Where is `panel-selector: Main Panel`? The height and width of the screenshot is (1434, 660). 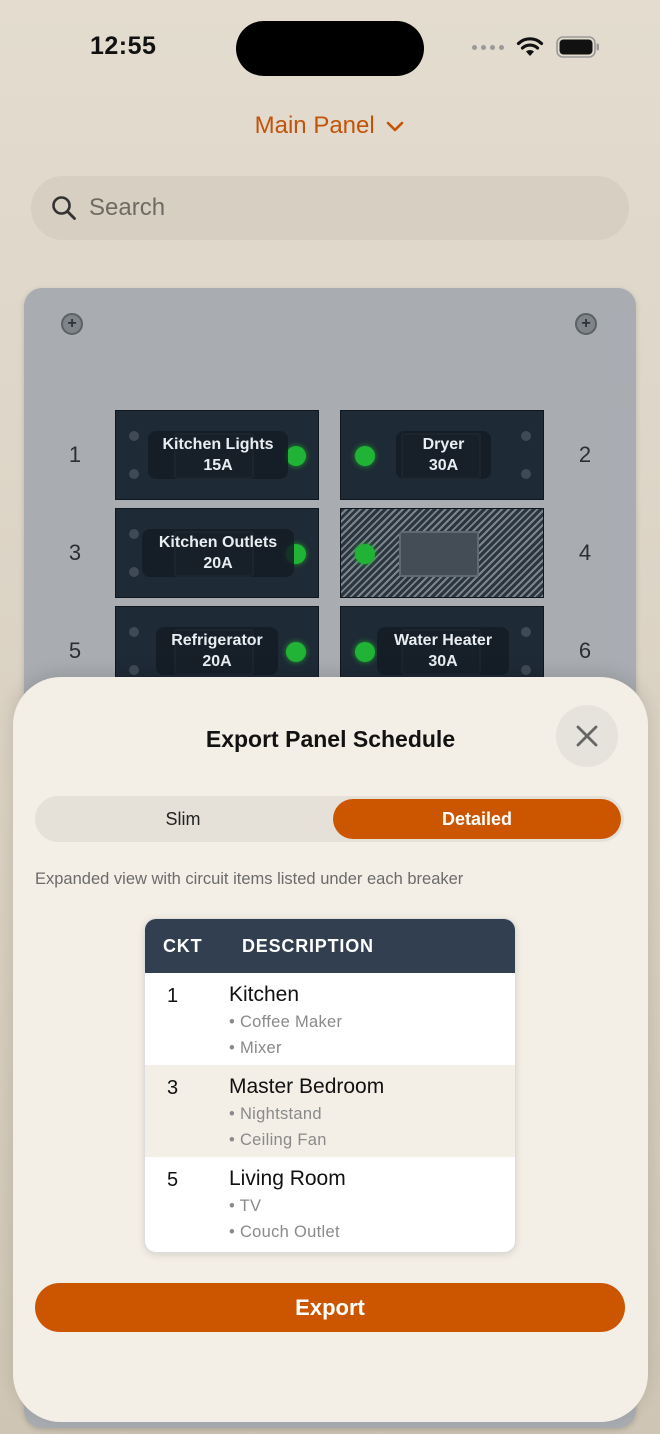
panel-selector: Main Panel is located at coordinates (330, 126).